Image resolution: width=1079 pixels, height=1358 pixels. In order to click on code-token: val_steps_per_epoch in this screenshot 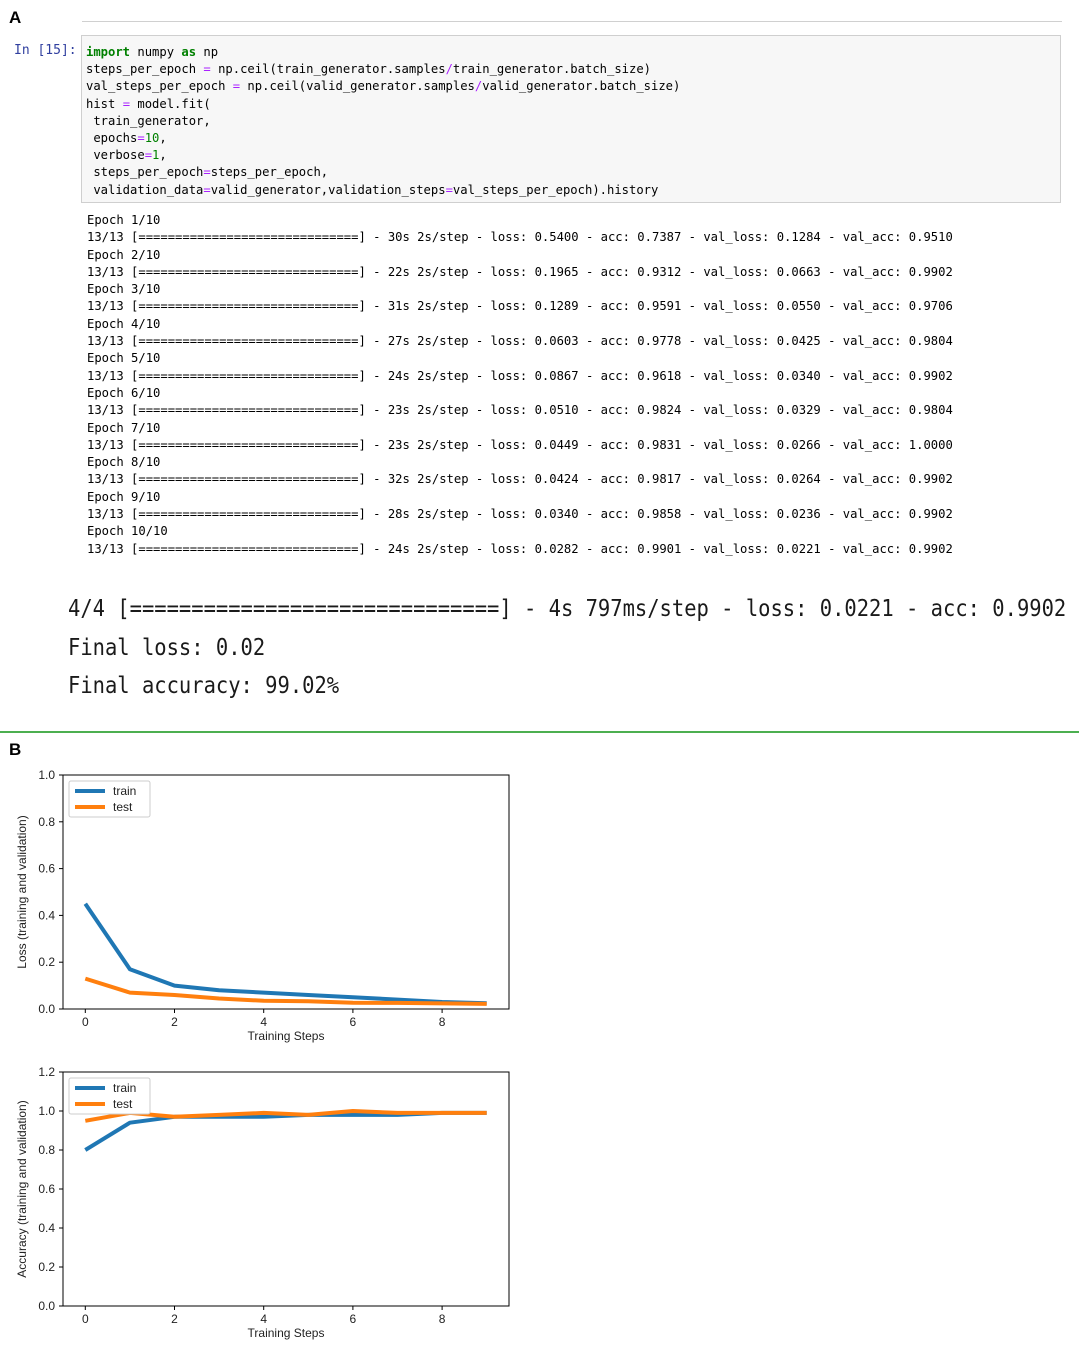, I will do `click(159, 86)`.